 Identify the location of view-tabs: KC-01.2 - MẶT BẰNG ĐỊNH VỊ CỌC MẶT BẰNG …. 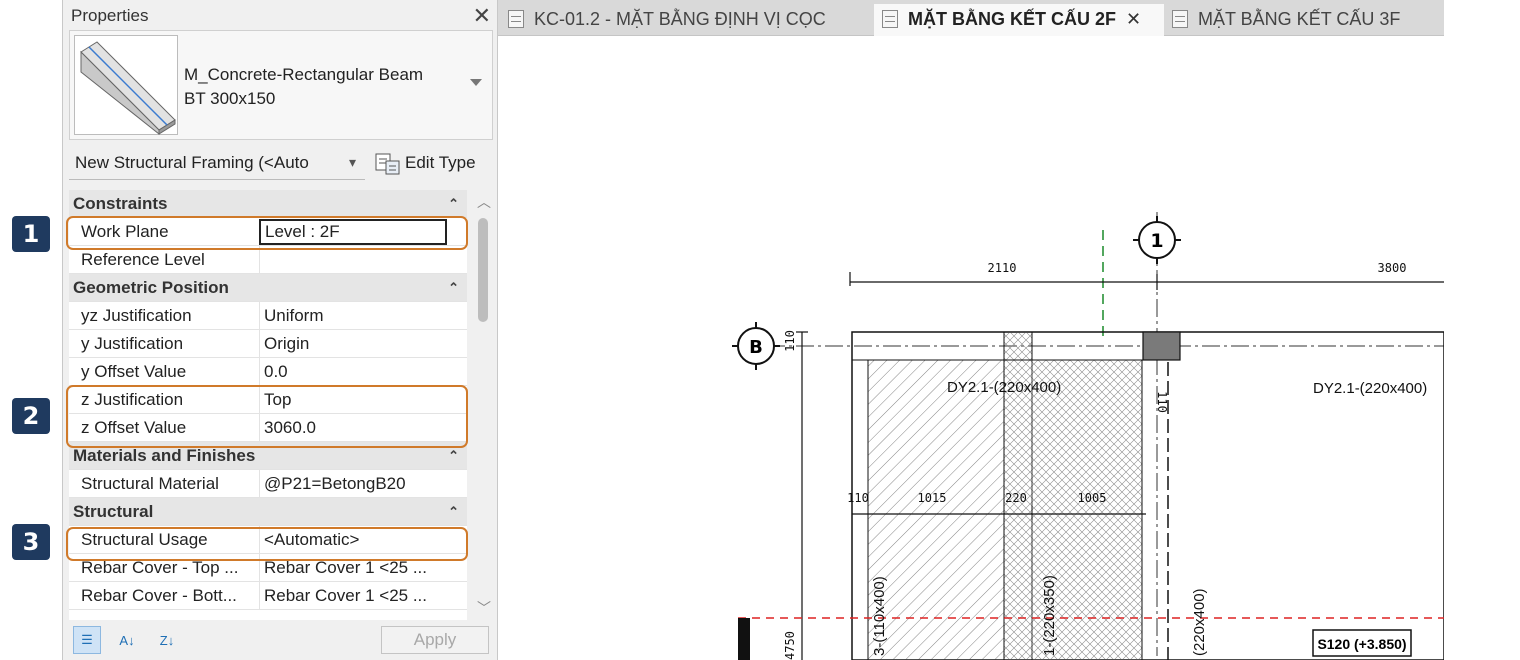
(971, 18).